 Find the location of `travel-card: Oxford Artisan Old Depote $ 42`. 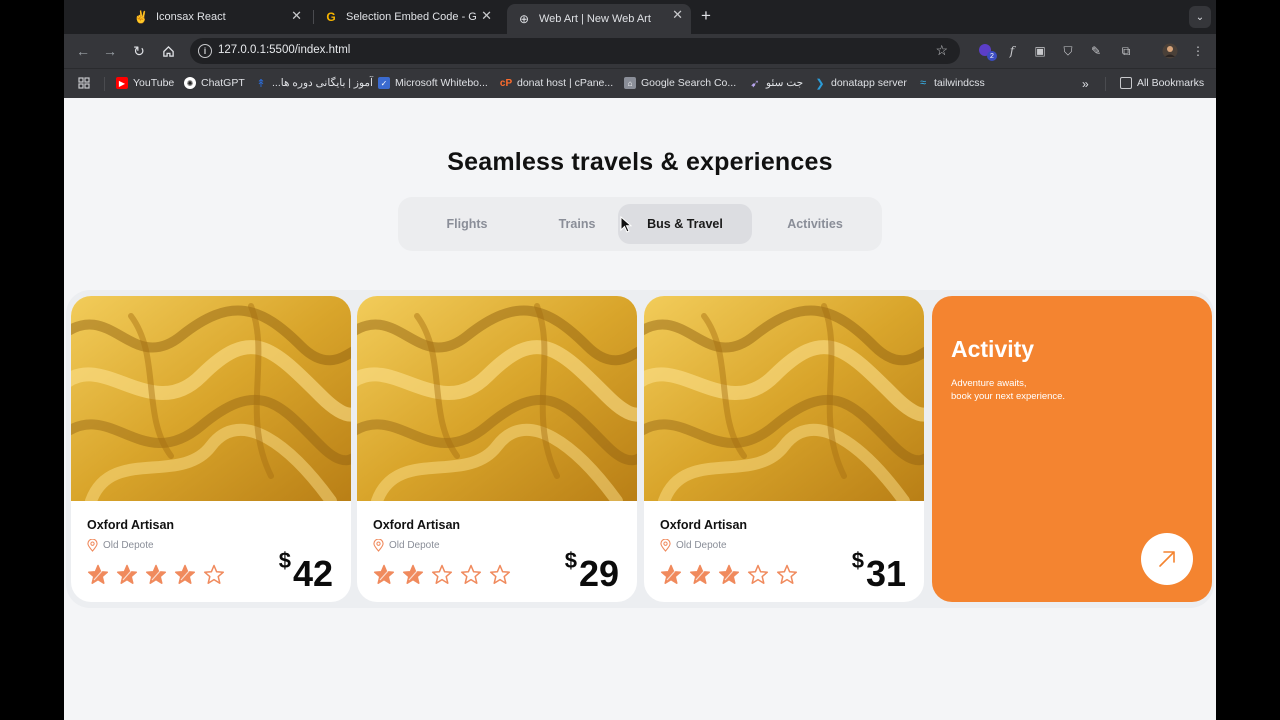

travel-card: Oxford Artisan Old Depote $ 42 is located at coordinates (211, 449).